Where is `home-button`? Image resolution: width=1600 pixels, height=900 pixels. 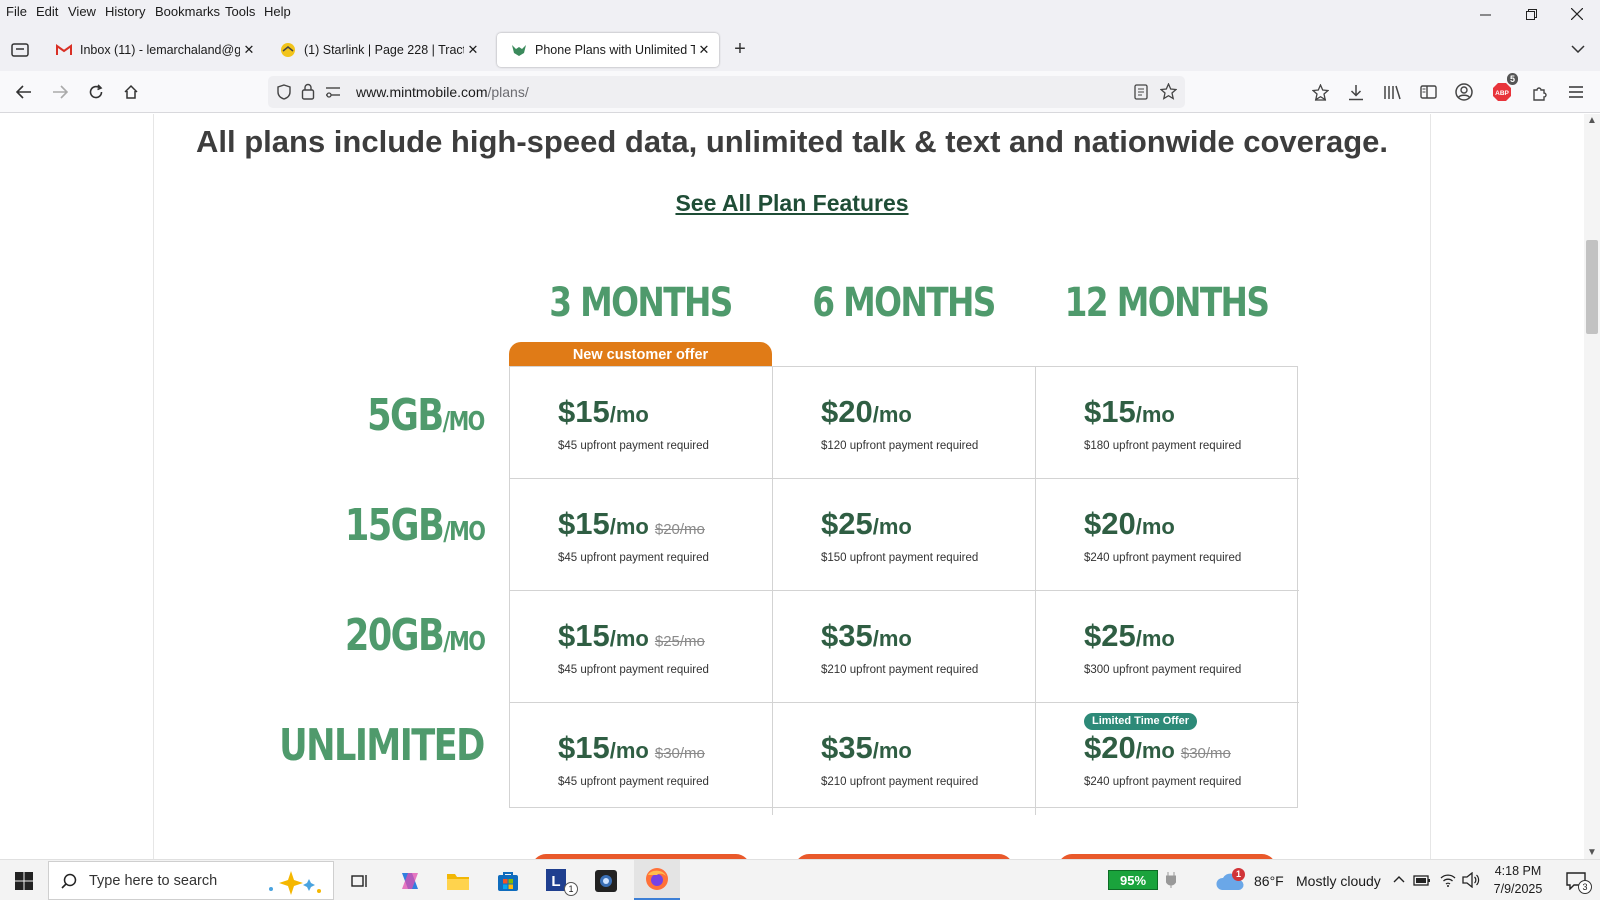 home-button is located at coordinates (131, 92).